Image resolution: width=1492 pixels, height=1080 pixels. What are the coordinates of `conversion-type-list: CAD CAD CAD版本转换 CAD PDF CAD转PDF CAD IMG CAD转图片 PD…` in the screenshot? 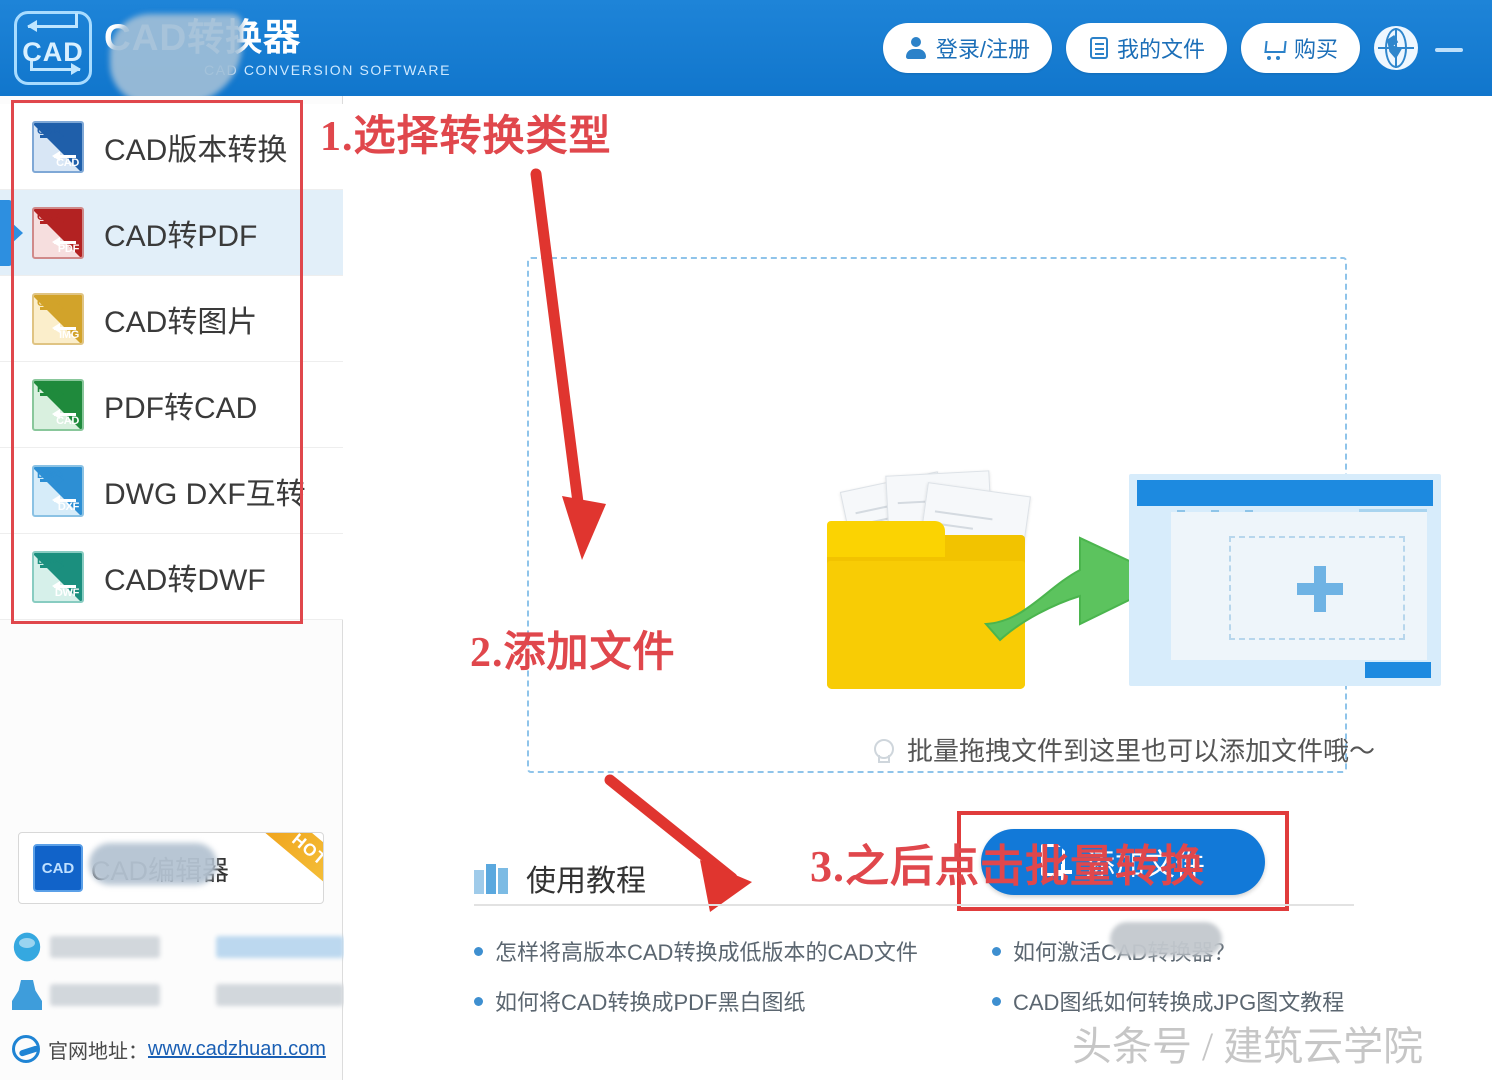 It's located at (171, 362).